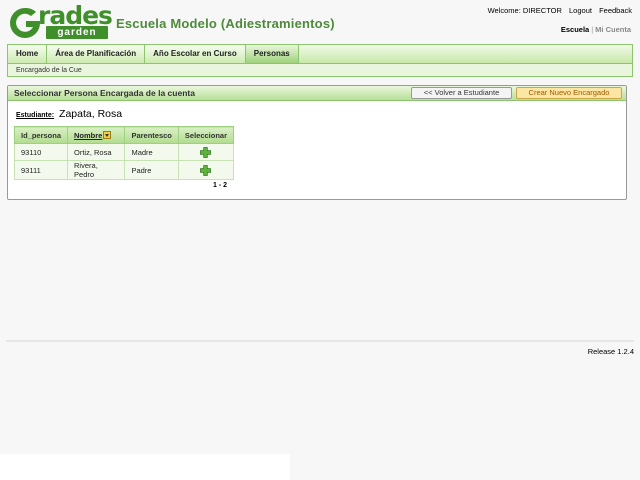  What do you see at coordinates (151, 152) in the screenshot?
I see `cell-relation: Madre` at bounding box center [151, 152].